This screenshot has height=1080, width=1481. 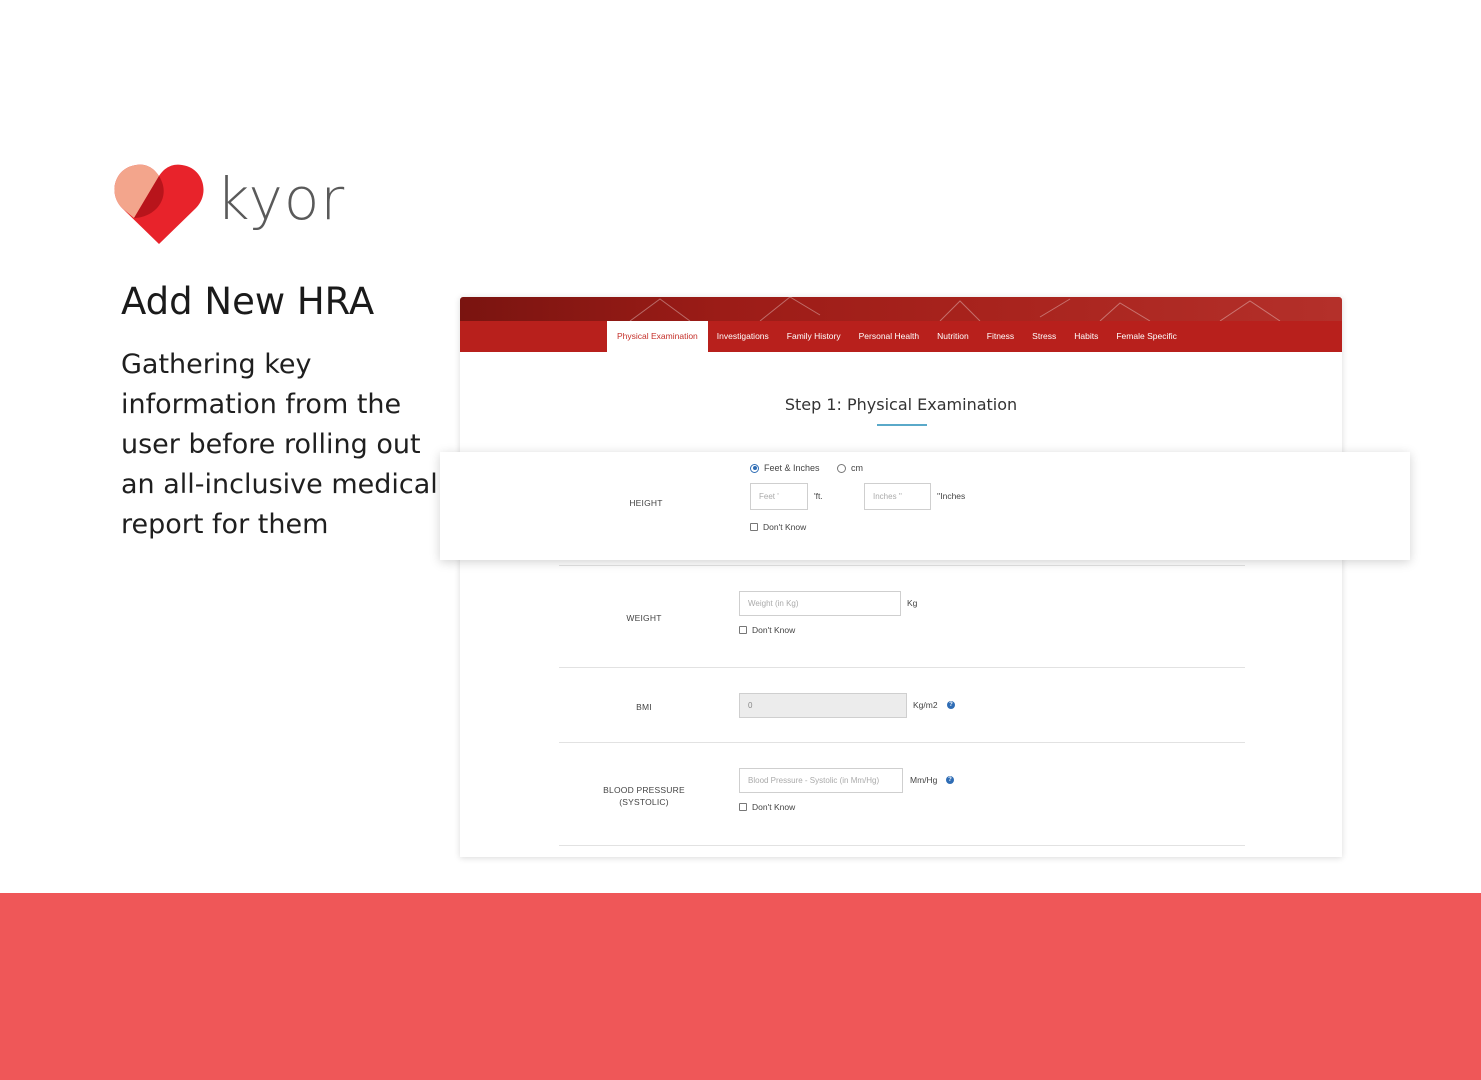 What do you see at coordinates (902, 425) in the screenshot?
I see `title-underline` at bounding box center [902, 425].